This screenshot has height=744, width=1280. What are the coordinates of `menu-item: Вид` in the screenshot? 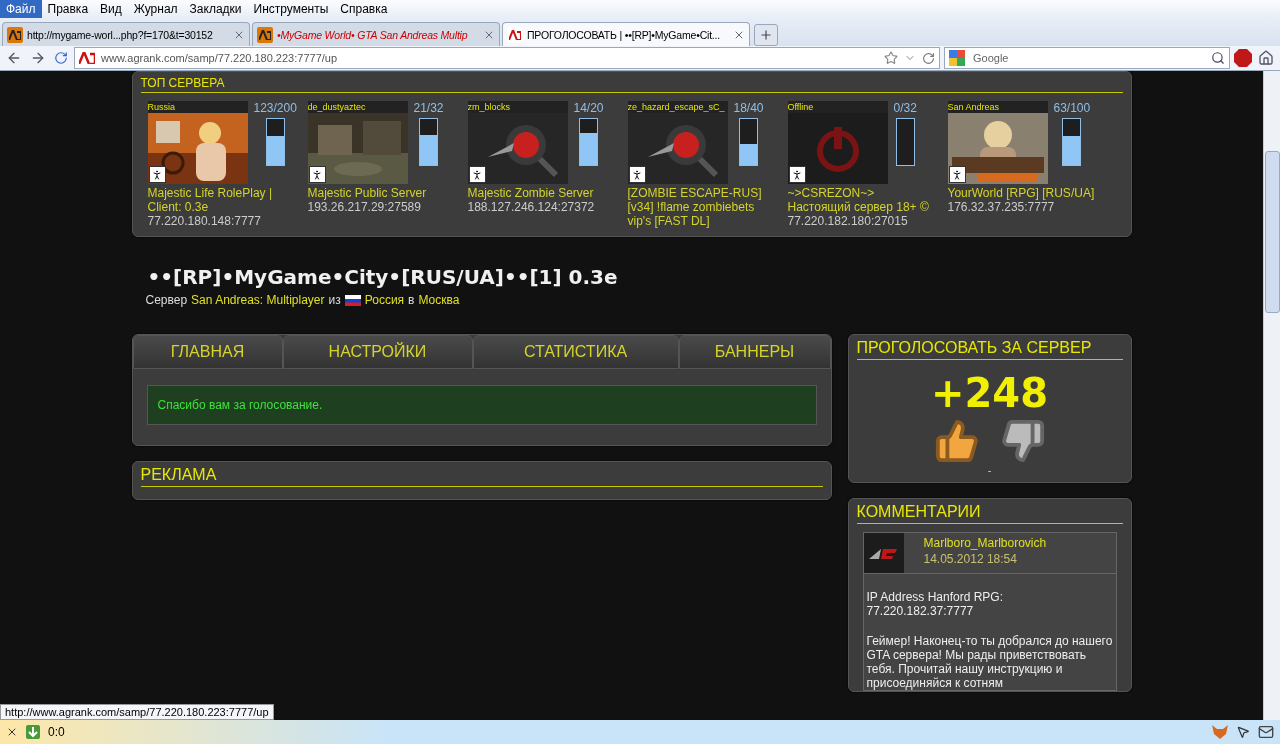 It's located at (111, 9).